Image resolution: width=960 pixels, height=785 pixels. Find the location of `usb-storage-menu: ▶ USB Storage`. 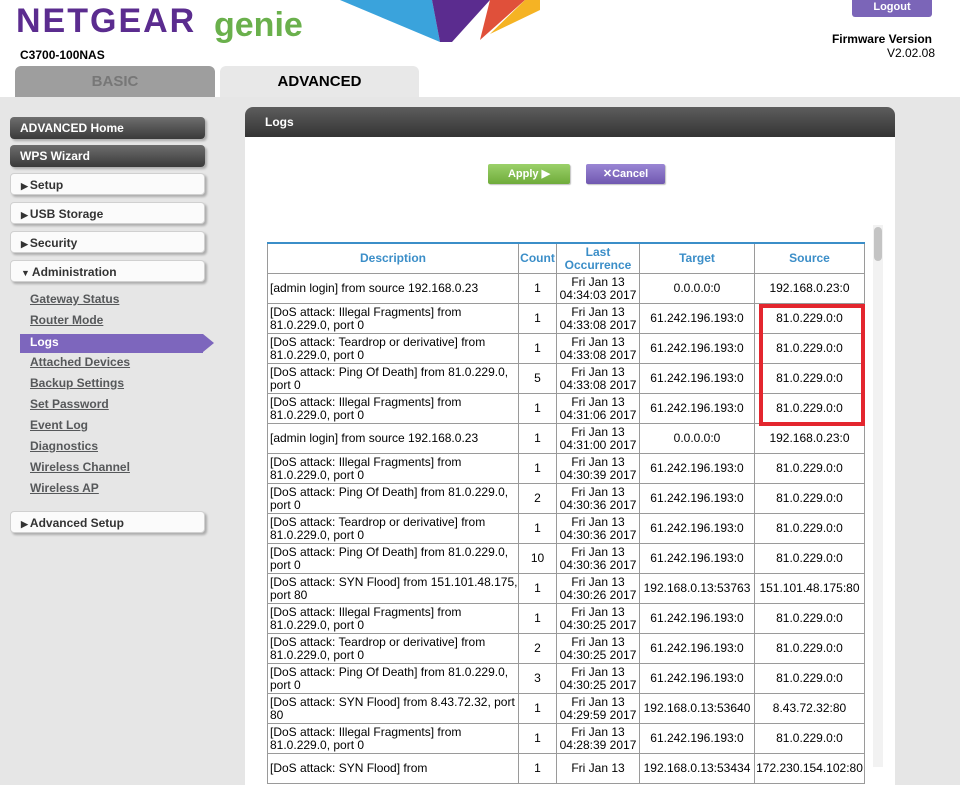

usb-storage-menu: ▶ USB Storage is located at coordinates (107, 213).